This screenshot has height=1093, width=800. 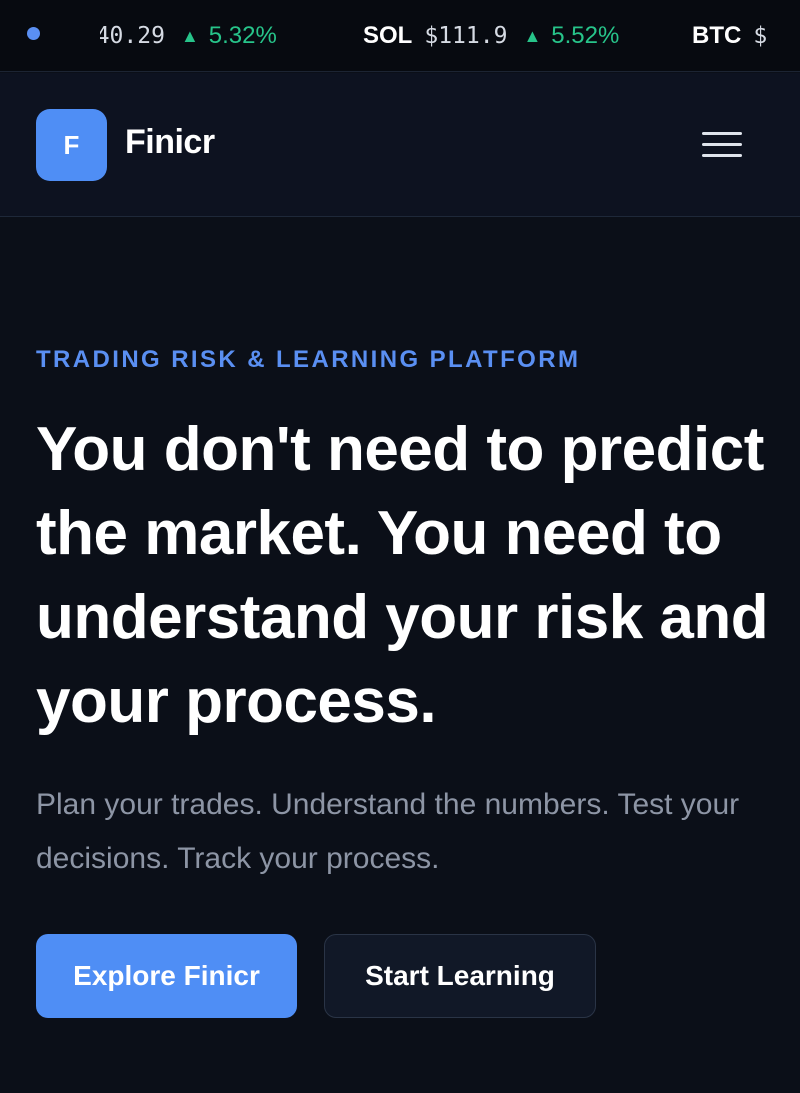 What do you see at coordinates (116, 36) in the screenshot?
I see `ticker-price: $640.29` at bounding box center [116, 36].